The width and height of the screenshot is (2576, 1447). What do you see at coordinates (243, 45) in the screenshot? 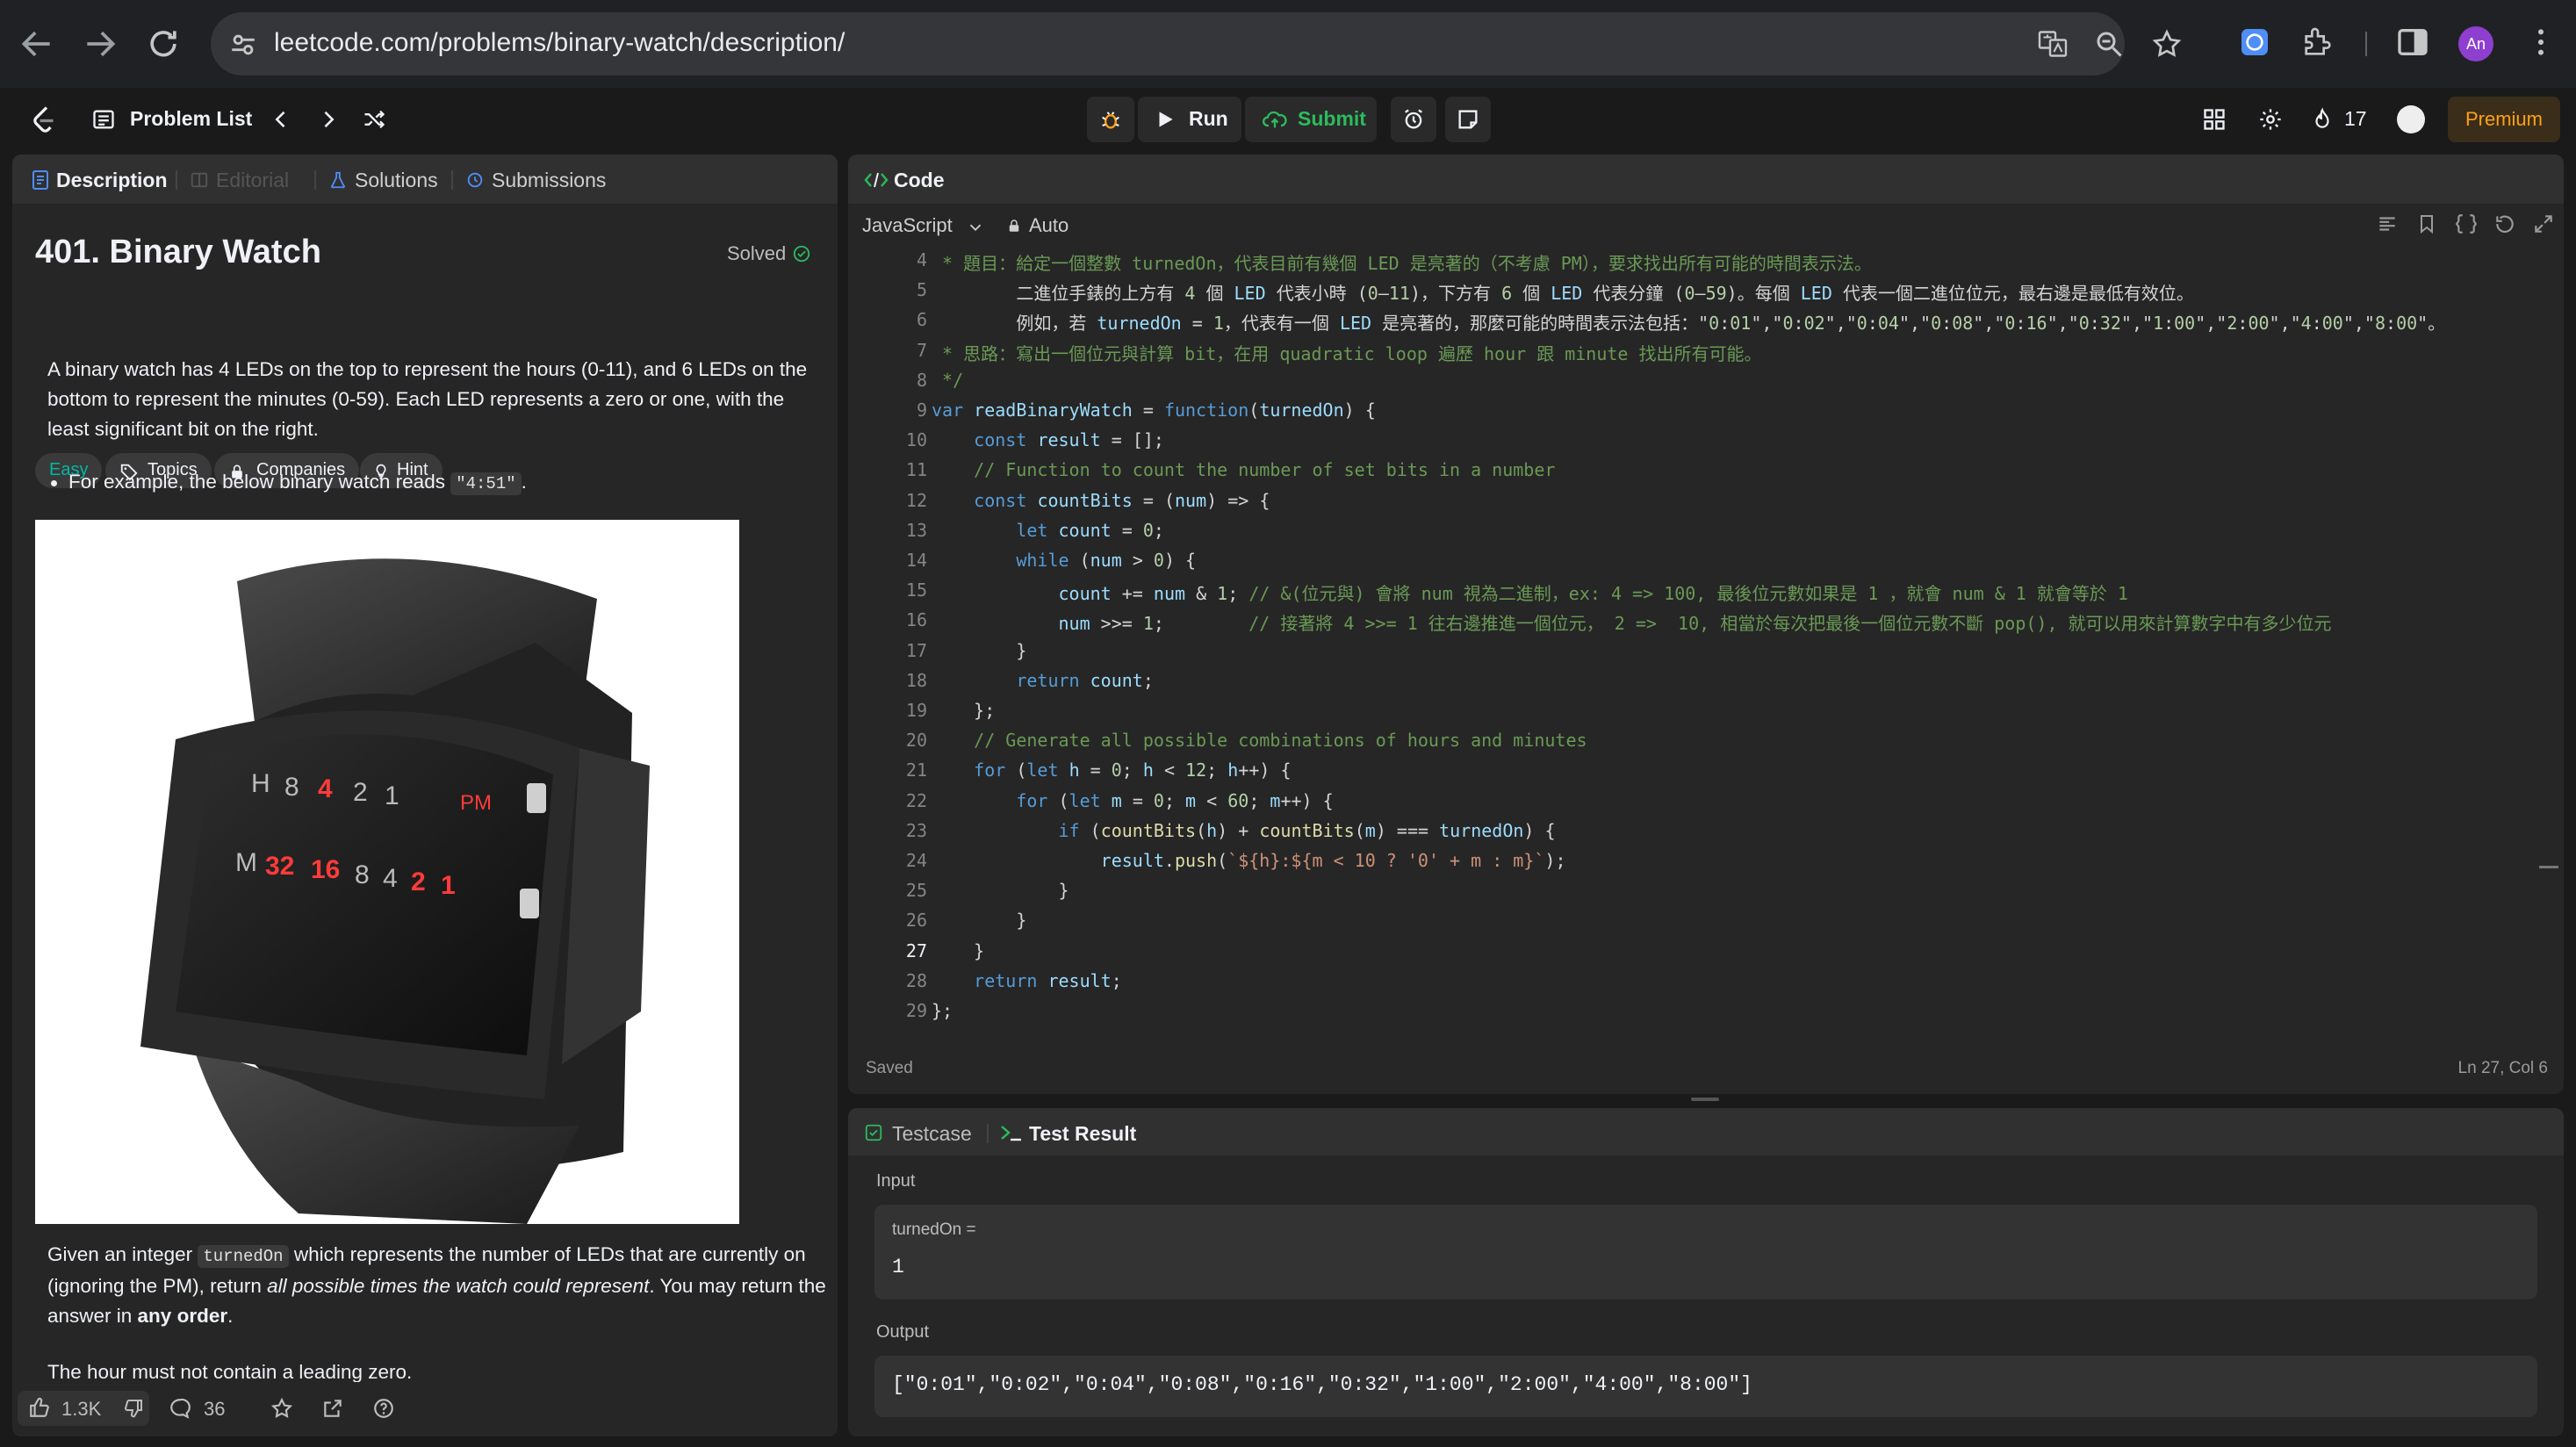
I see `site-info-icon` at bounding box center [243, 45].